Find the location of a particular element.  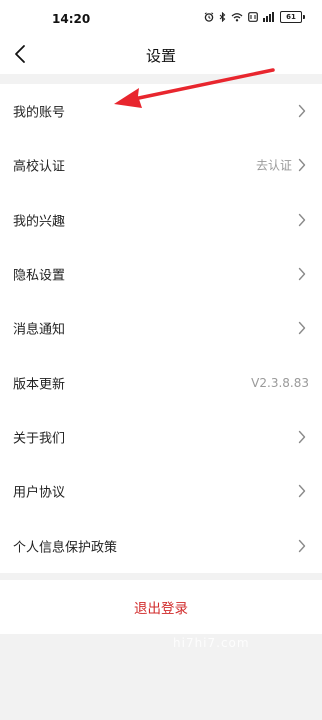

settings-row-label: 高校认证 is located at coordinates (39, 167).